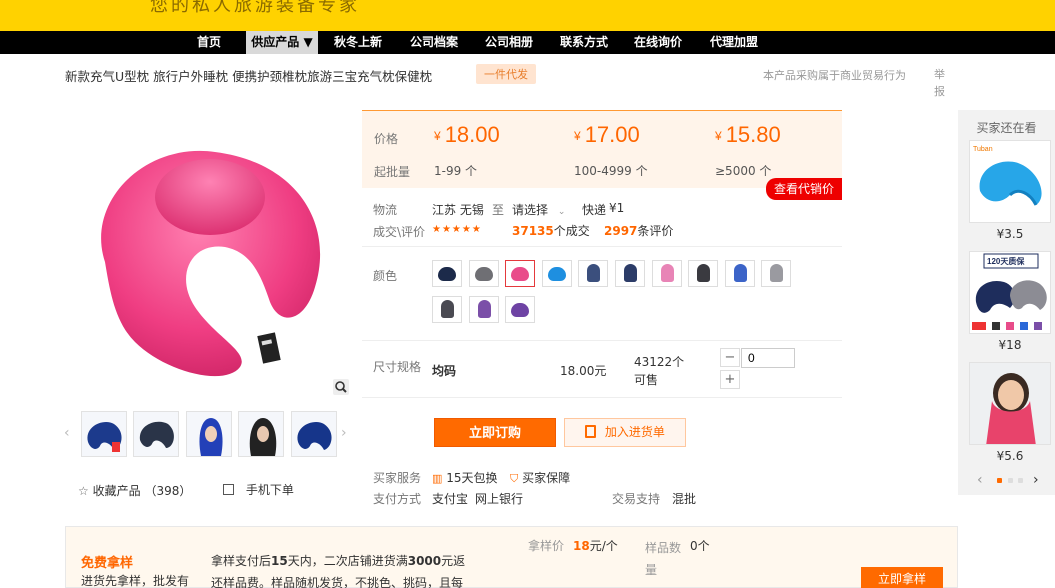 The image size is (1055, 588). Describe the element at coordinates (116, 491) in the screenshot. I see `favorite-label: 收藏产品` at that location.